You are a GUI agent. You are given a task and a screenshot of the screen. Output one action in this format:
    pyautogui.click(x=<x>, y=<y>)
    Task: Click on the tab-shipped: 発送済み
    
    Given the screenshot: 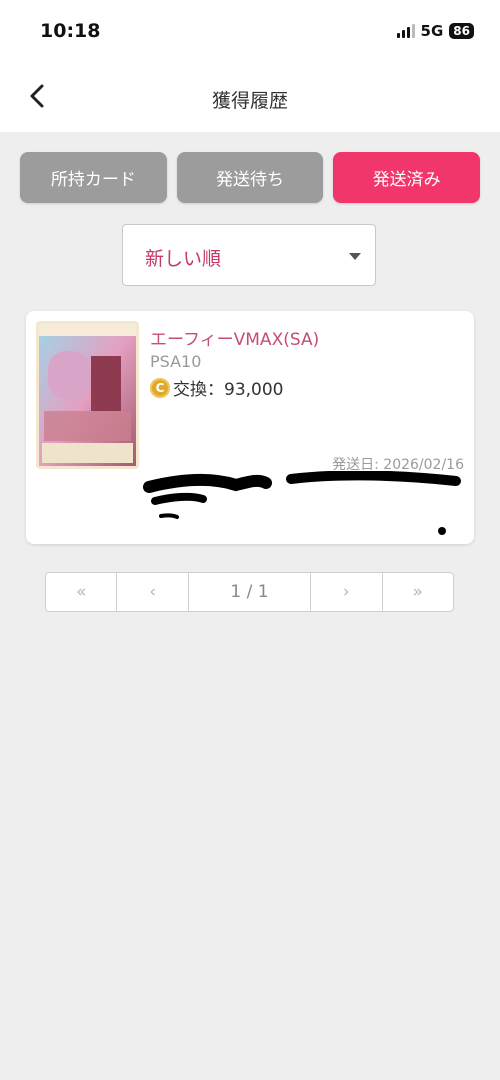 What is the action you would take?
    pyautogui.click(x=407, y=177)
    